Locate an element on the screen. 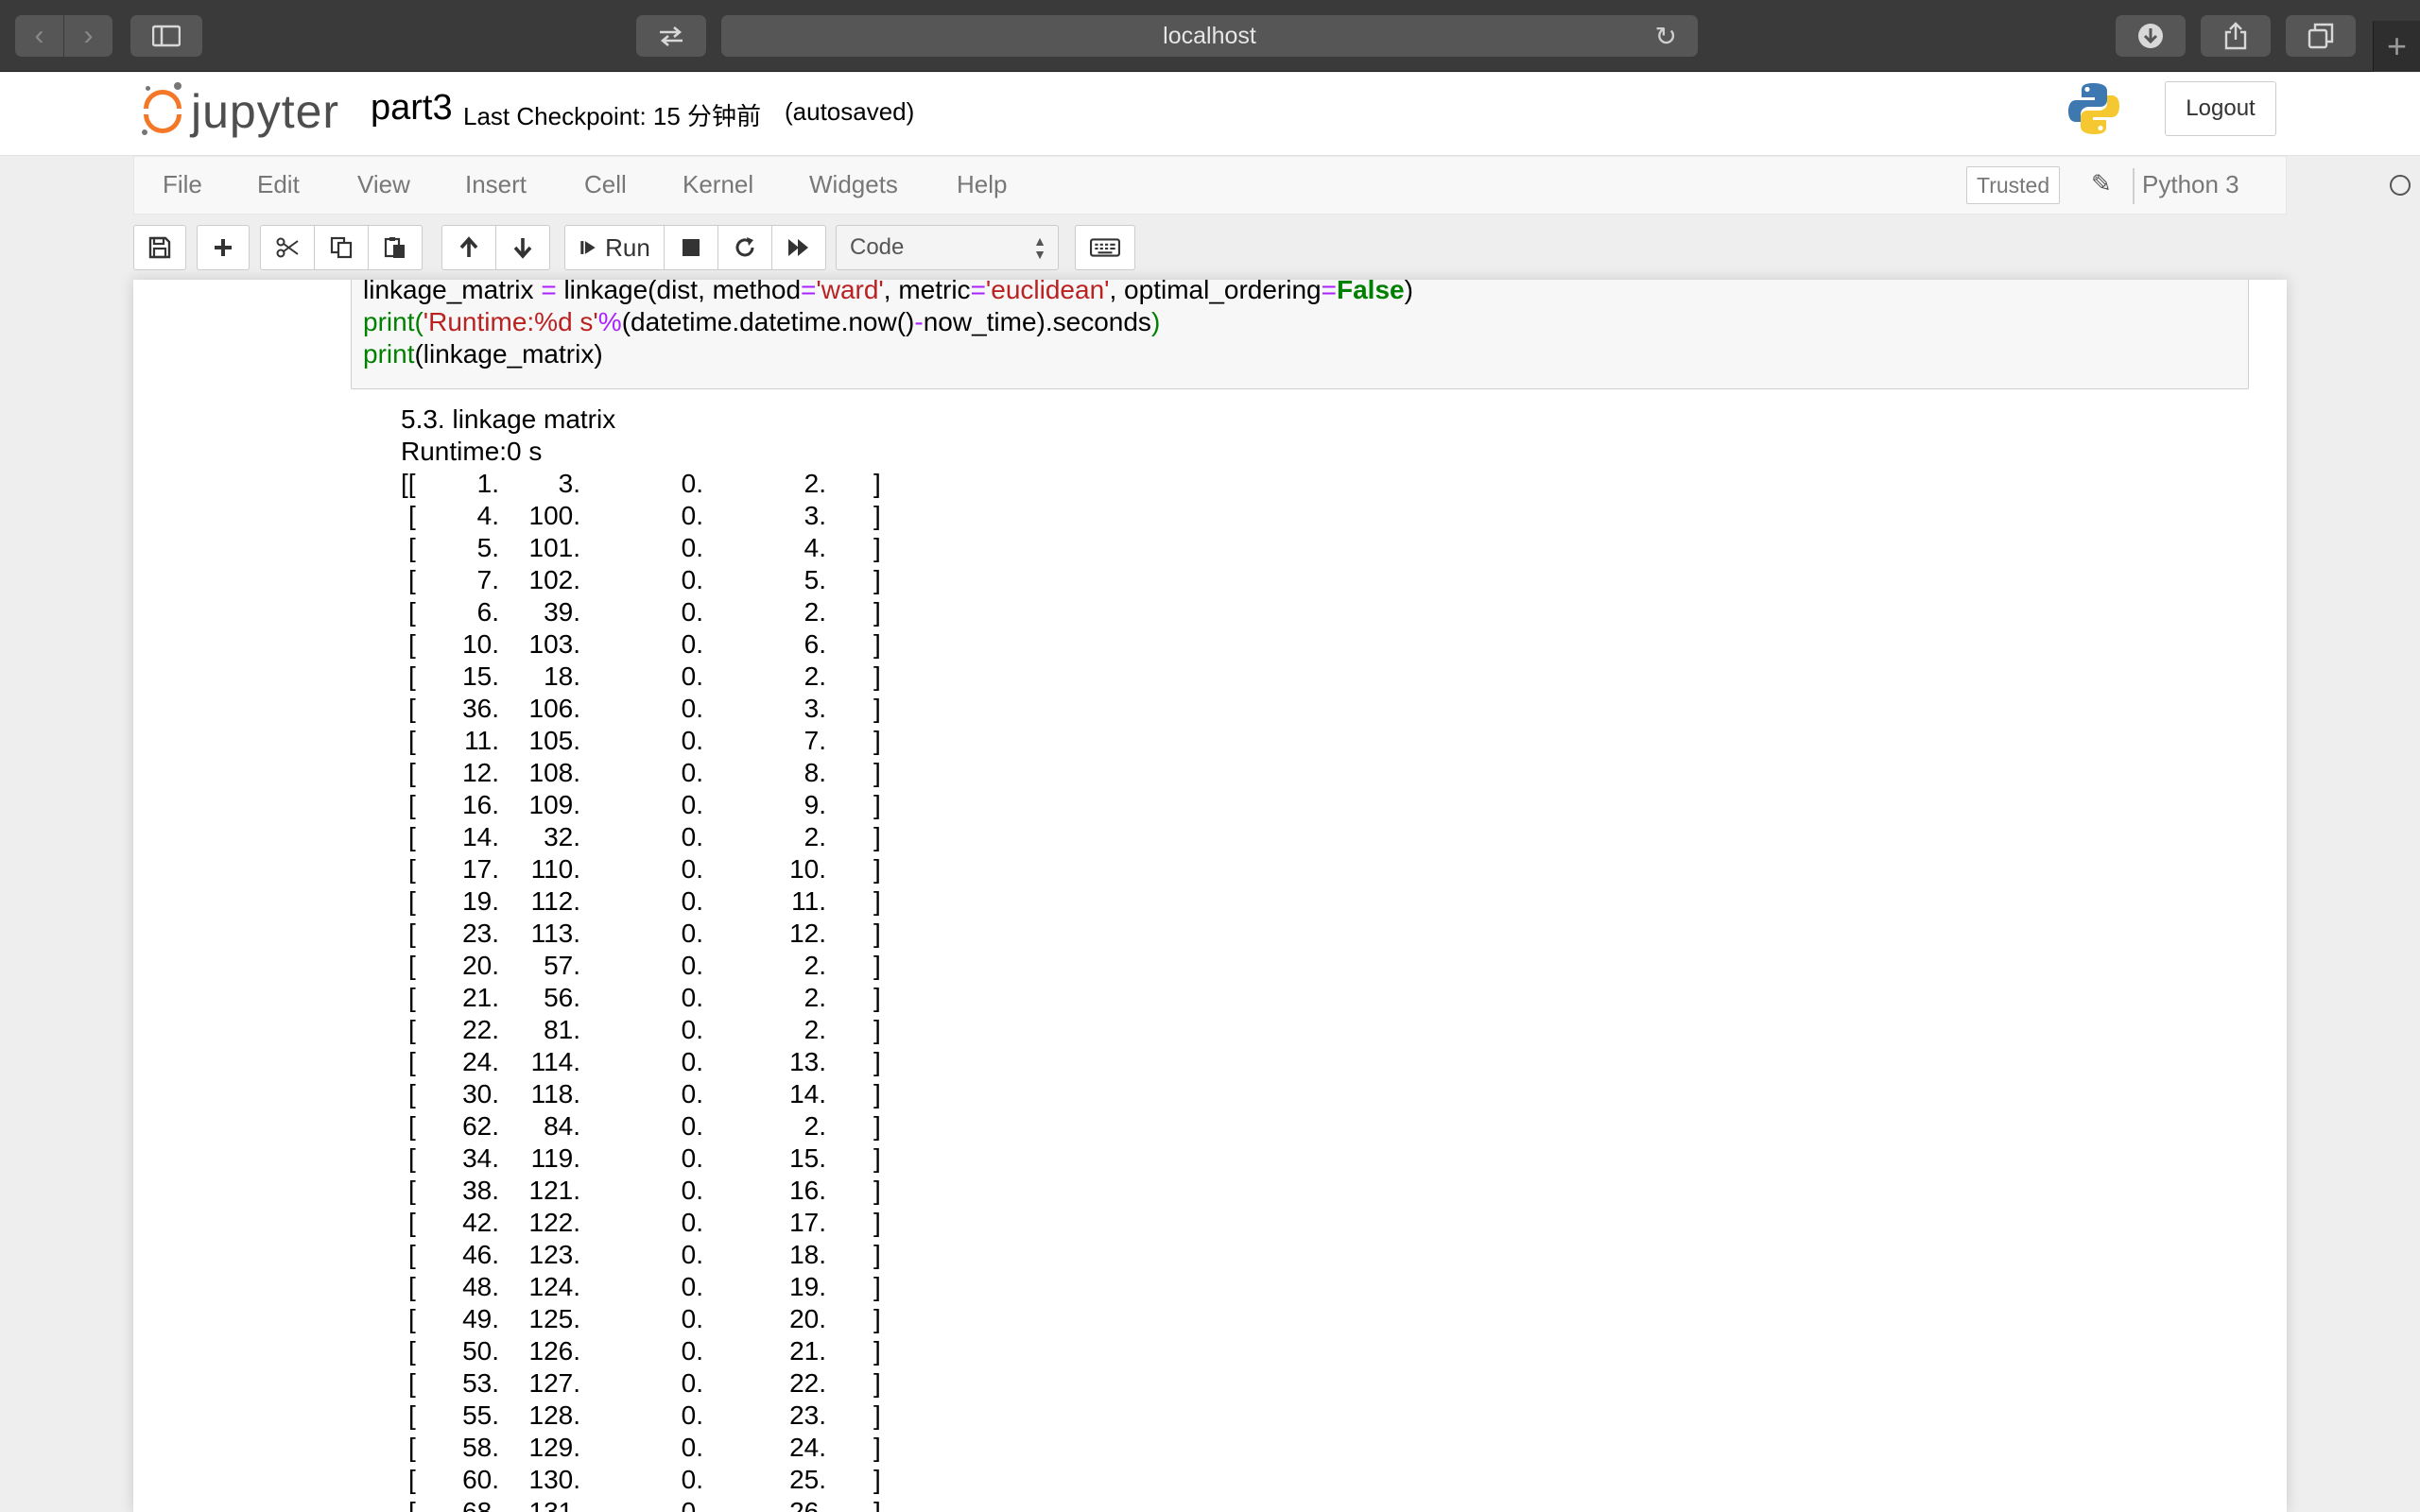 The image size is (2420, 1512). matrix-cell: 16. is located at coordinates (480, 804).